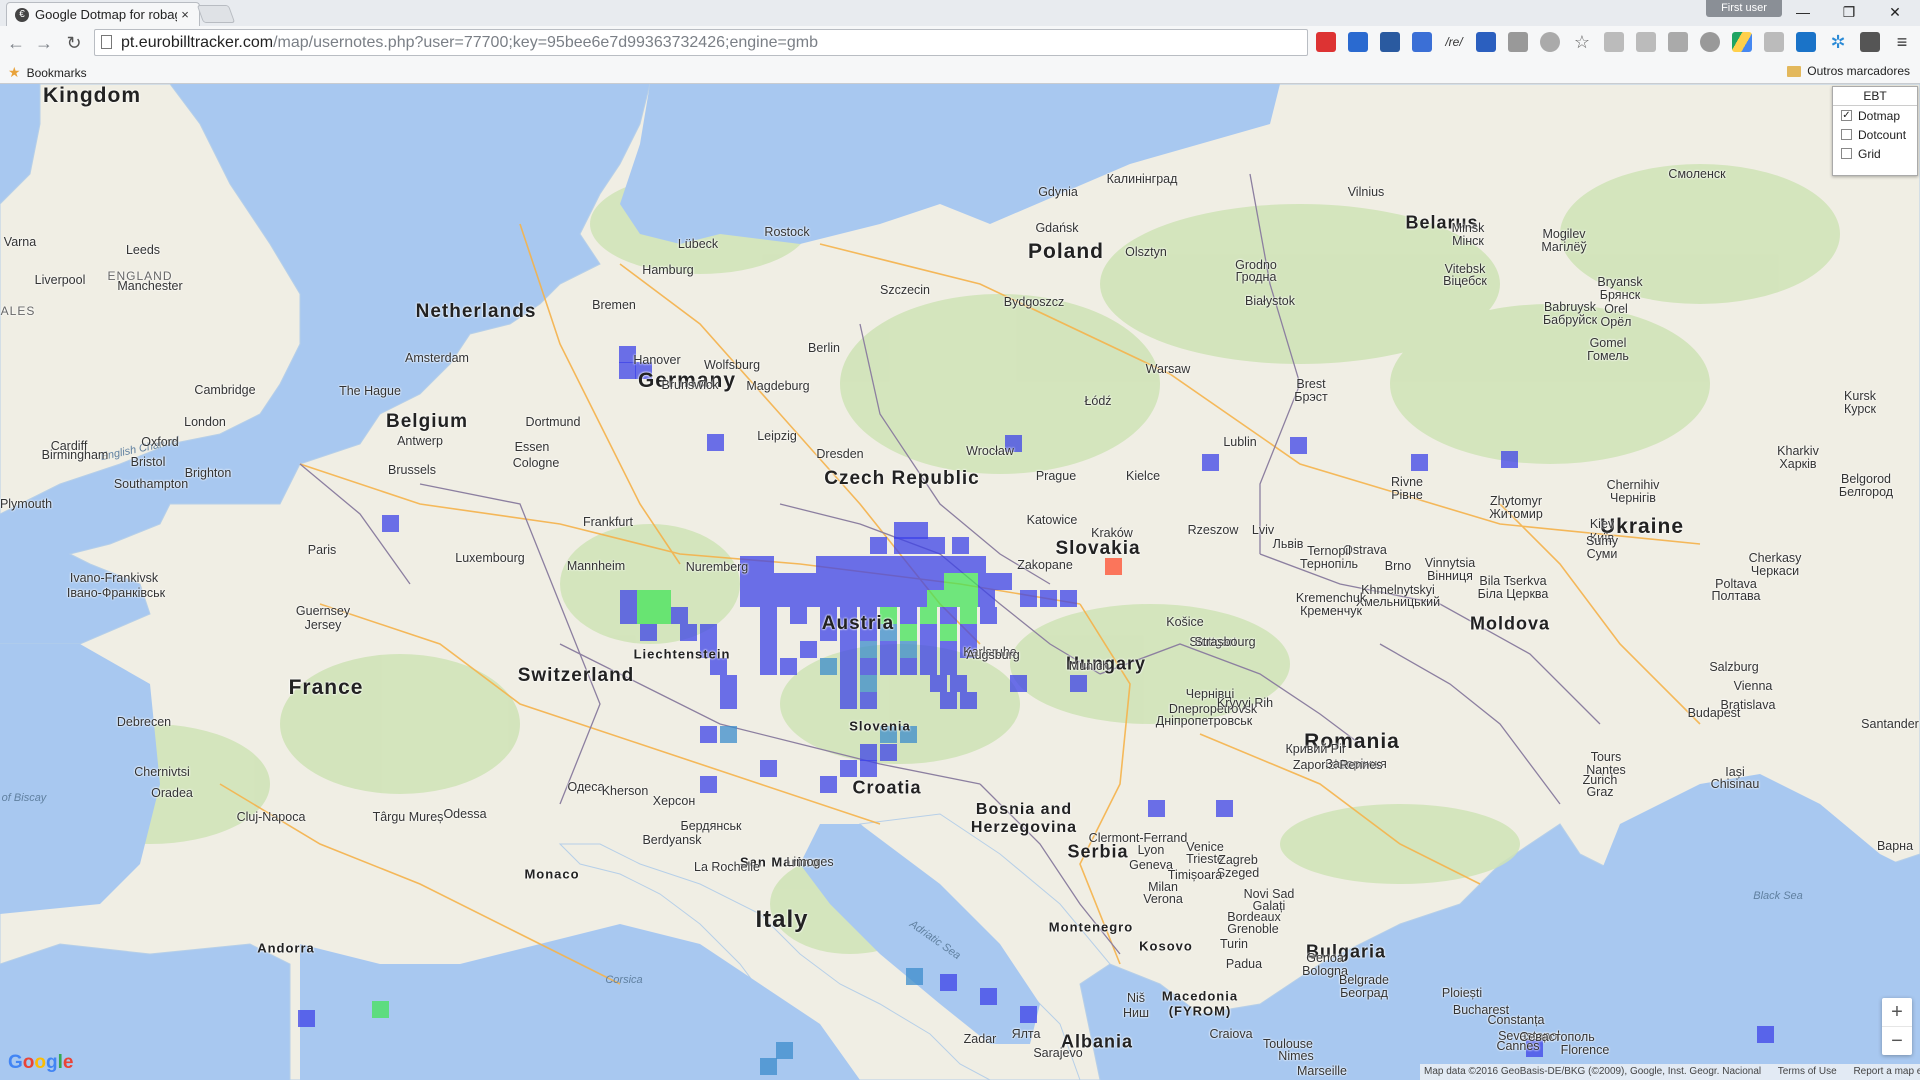 The image size is (1920, 1080). Describe the element at coordinates (103, 14) in the screenshot. I see `browser-tab: € Google Dotmap for robag ×` at that location.